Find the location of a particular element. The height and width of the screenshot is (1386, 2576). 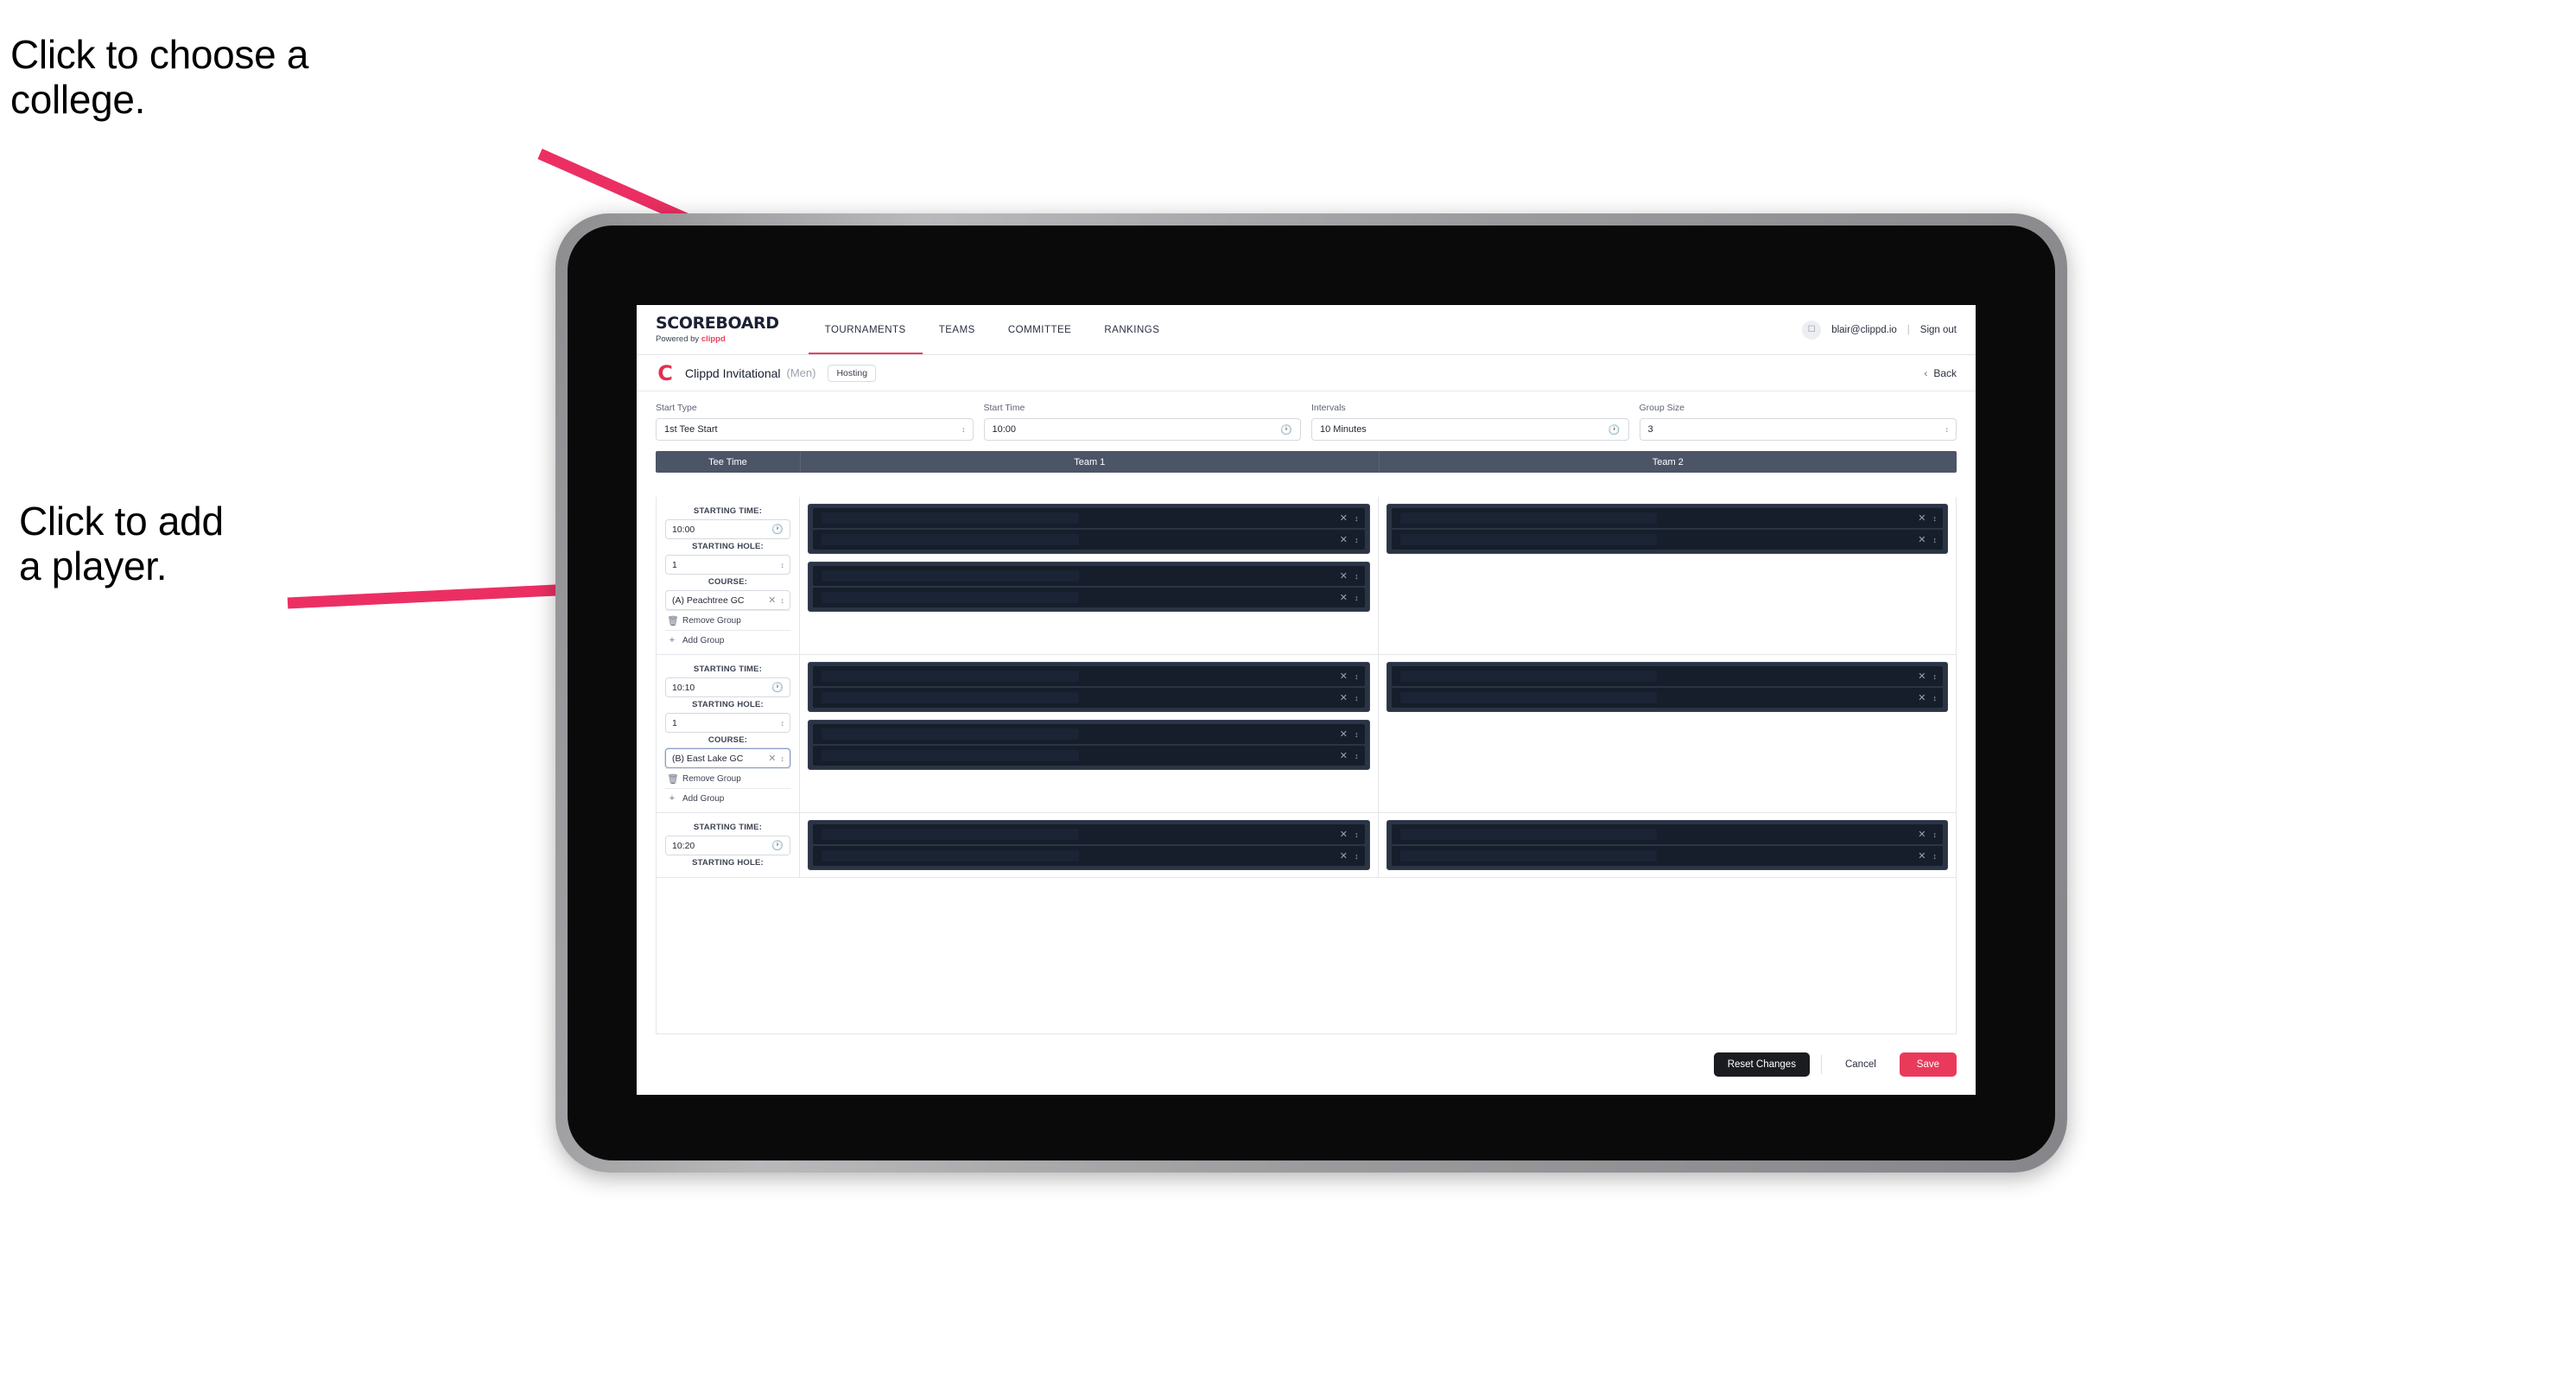

input-starting-time: 10:20 🕐 is located at coordinates (727, 845).